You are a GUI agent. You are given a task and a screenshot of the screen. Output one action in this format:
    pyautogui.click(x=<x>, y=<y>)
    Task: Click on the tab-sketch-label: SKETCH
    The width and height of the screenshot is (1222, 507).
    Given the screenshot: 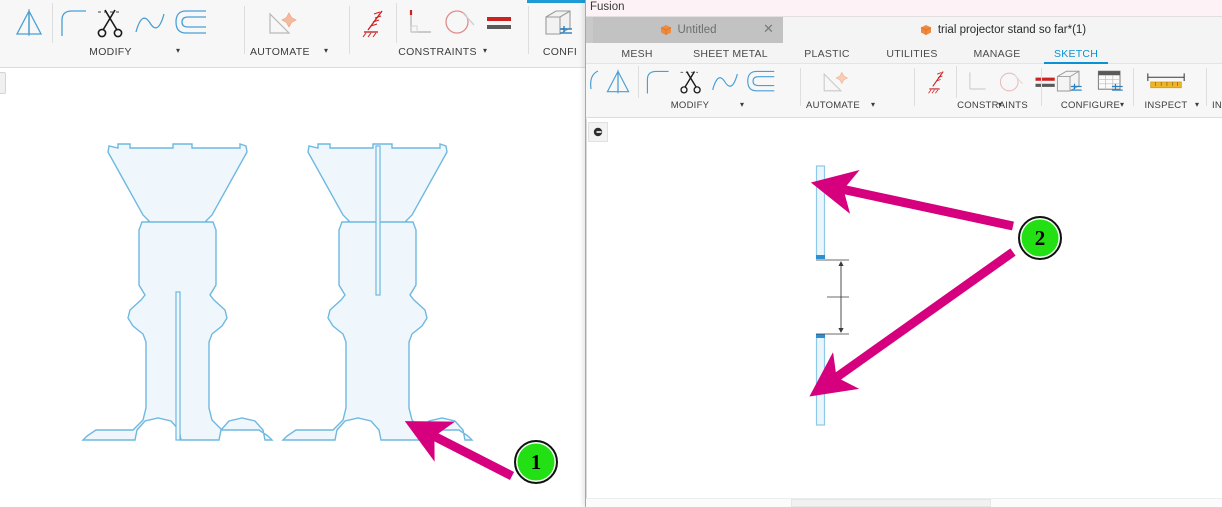 What is the action you would take?
    pyautogui.click(x=1076, y=53)
    